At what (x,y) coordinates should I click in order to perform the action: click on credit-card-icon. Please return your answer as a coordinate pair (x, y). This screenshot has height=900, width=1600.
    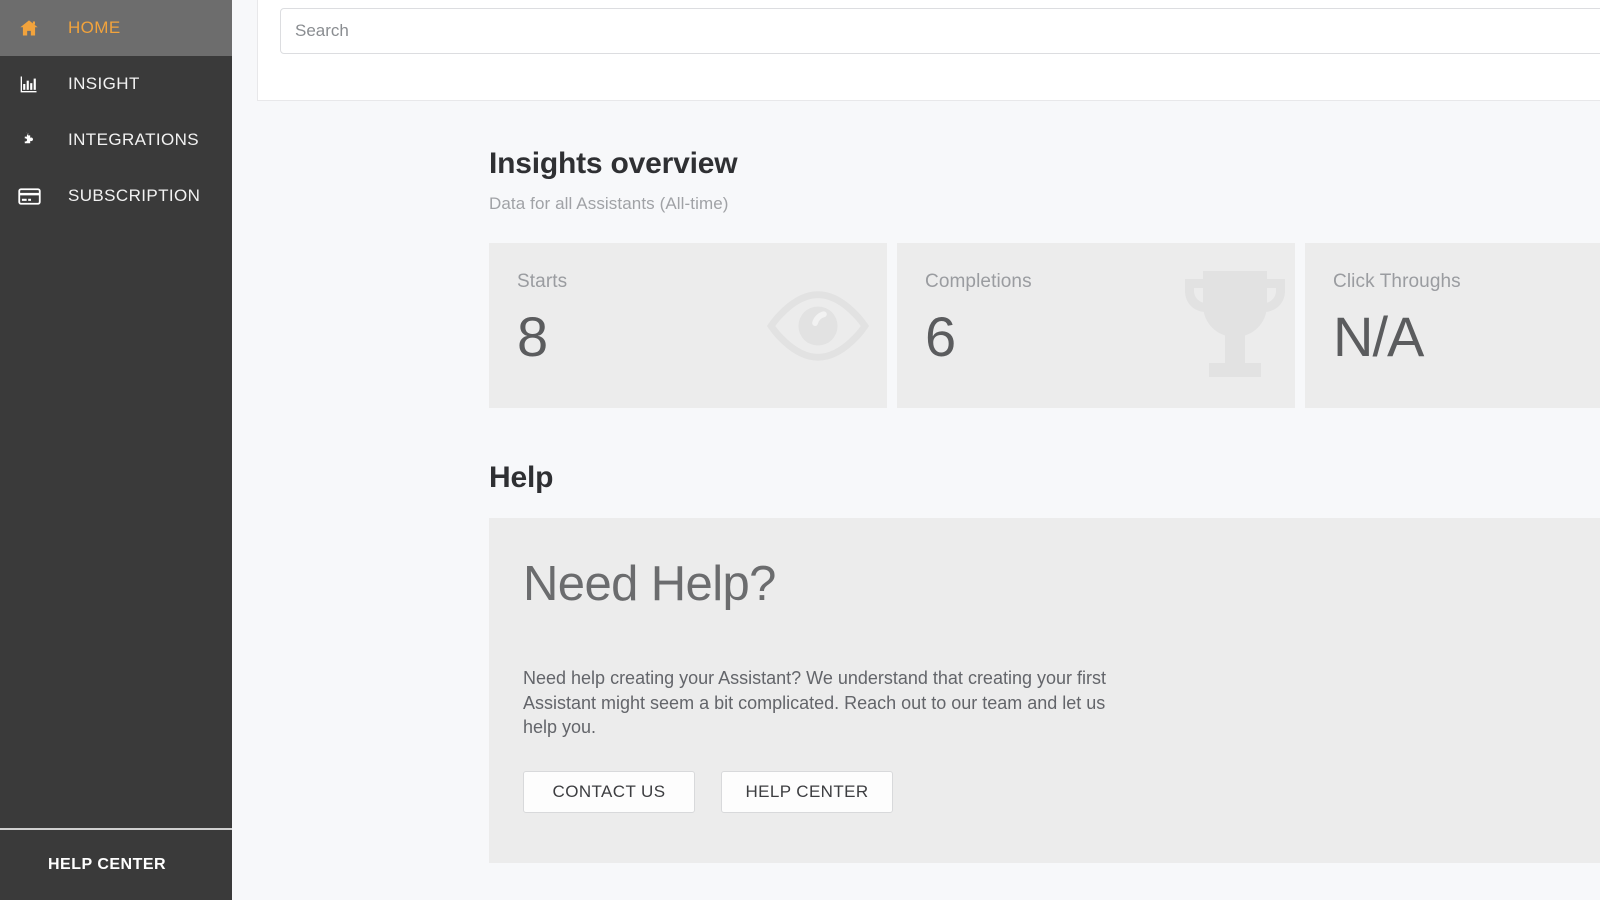
    Looking at the image, I should click on (33, 196).